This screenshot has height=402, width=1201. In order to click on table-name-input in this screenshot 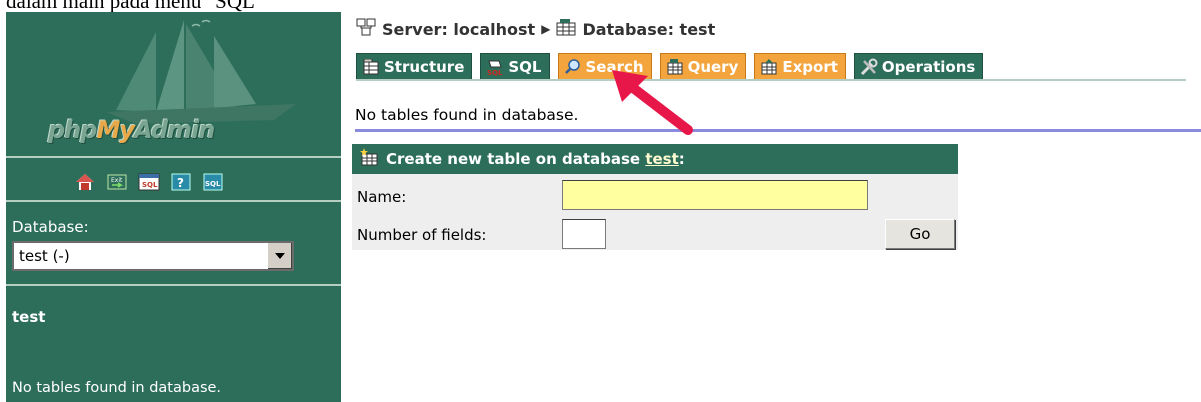, I will do `click(715, 195)`.